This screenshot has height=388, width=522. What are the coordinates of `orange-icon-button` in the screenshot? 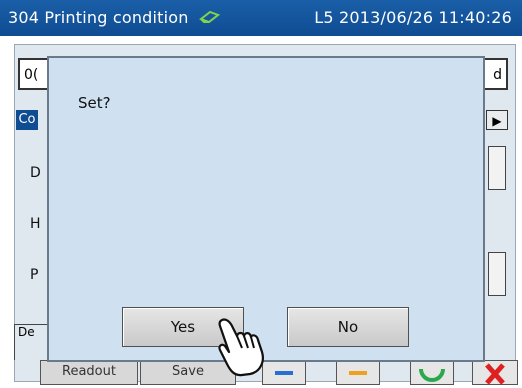 It's located at (358, 372).